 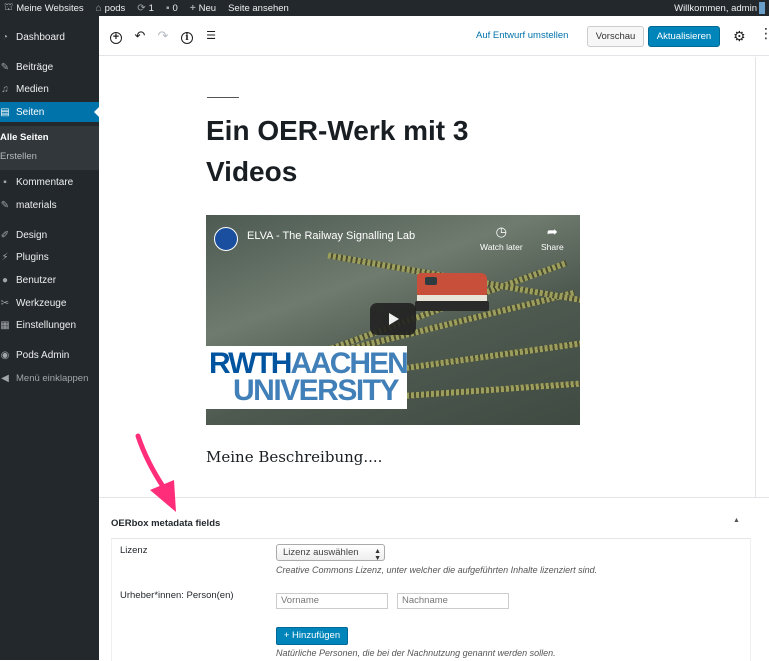 What do you see at coordinates (141, 8) in the screenshot?
I see `updates-icon: ⟳` at bounding box center [141, 8].